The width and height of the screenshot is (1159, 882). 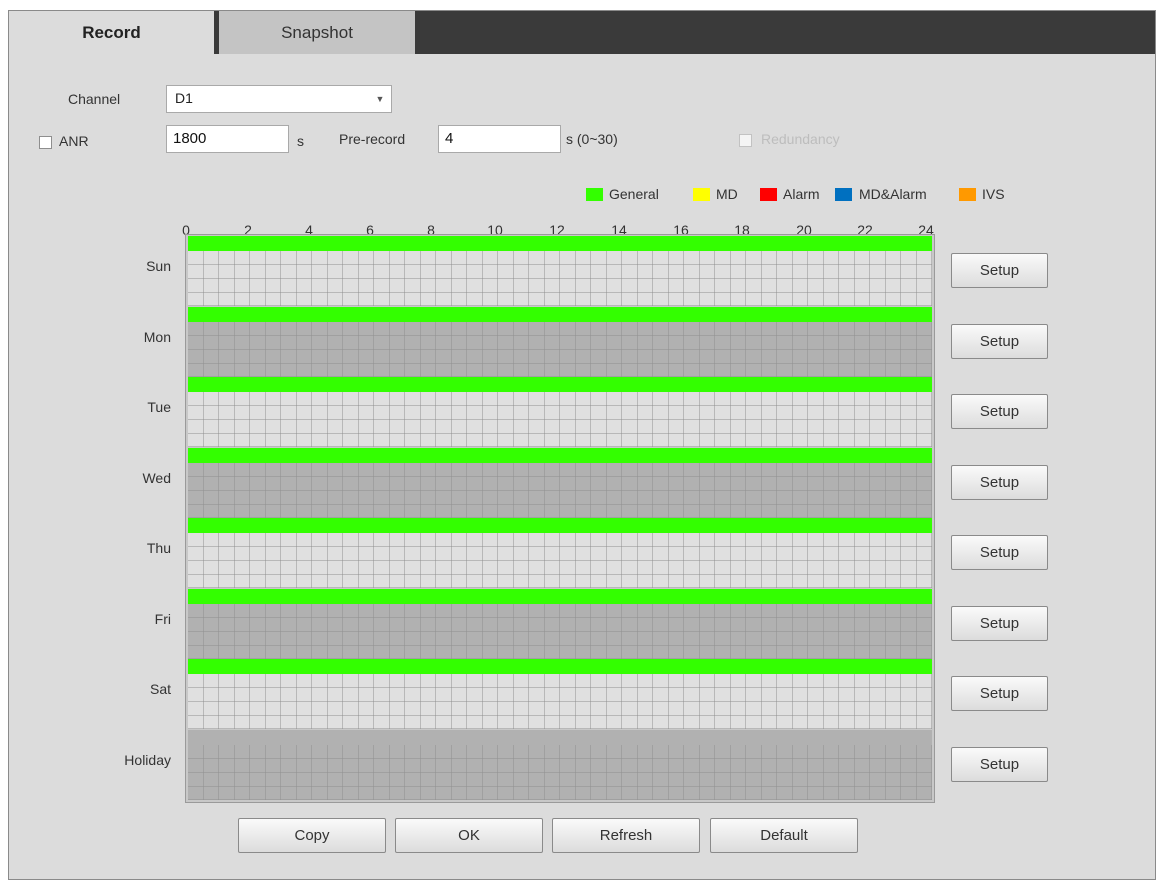 I want to click on anr-input: 1800, so click(x=227, y=139).